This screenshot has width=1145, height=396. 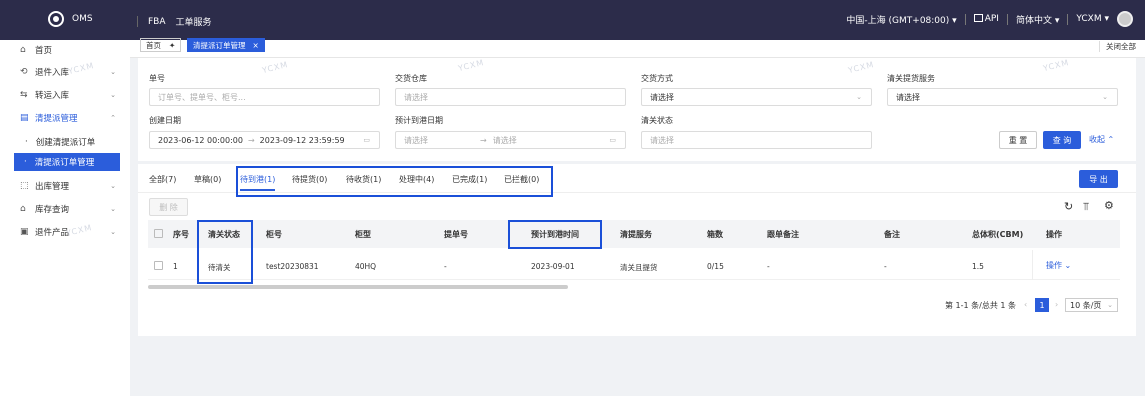 What do you see at coordinates (510, 97) in the screenshot?
I see `warehouse-select: 请选择` at bounding box center [510, 97].